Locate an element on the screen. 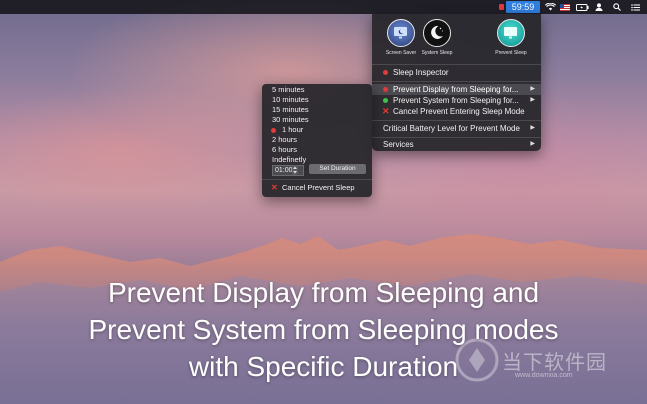 Image resolution: width=647 pixels, height=404 pixels. menu-item-prevent-system: Prevent System from Sleeping for... ▶ is located at coordinates (456, 100).